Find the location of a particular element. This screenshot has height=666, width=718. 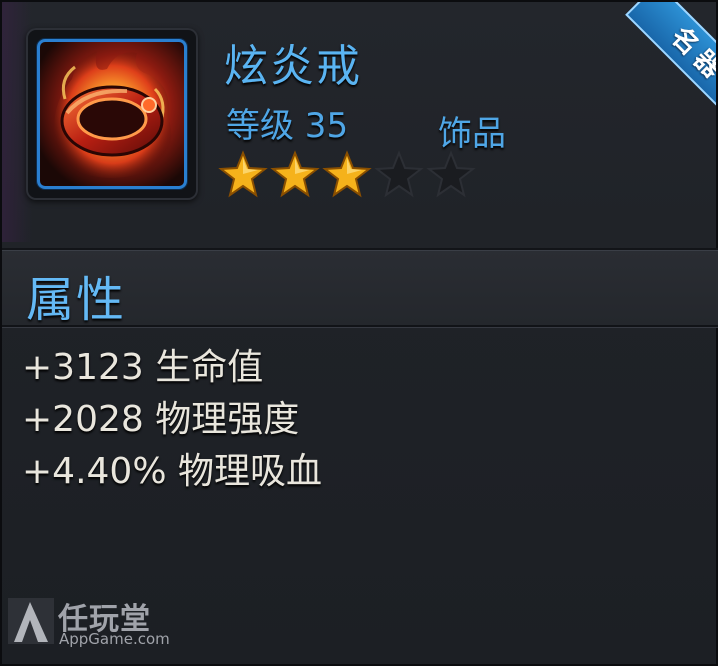

attribute-line: +2028 物理强度 is located at coordinates (161, 419).